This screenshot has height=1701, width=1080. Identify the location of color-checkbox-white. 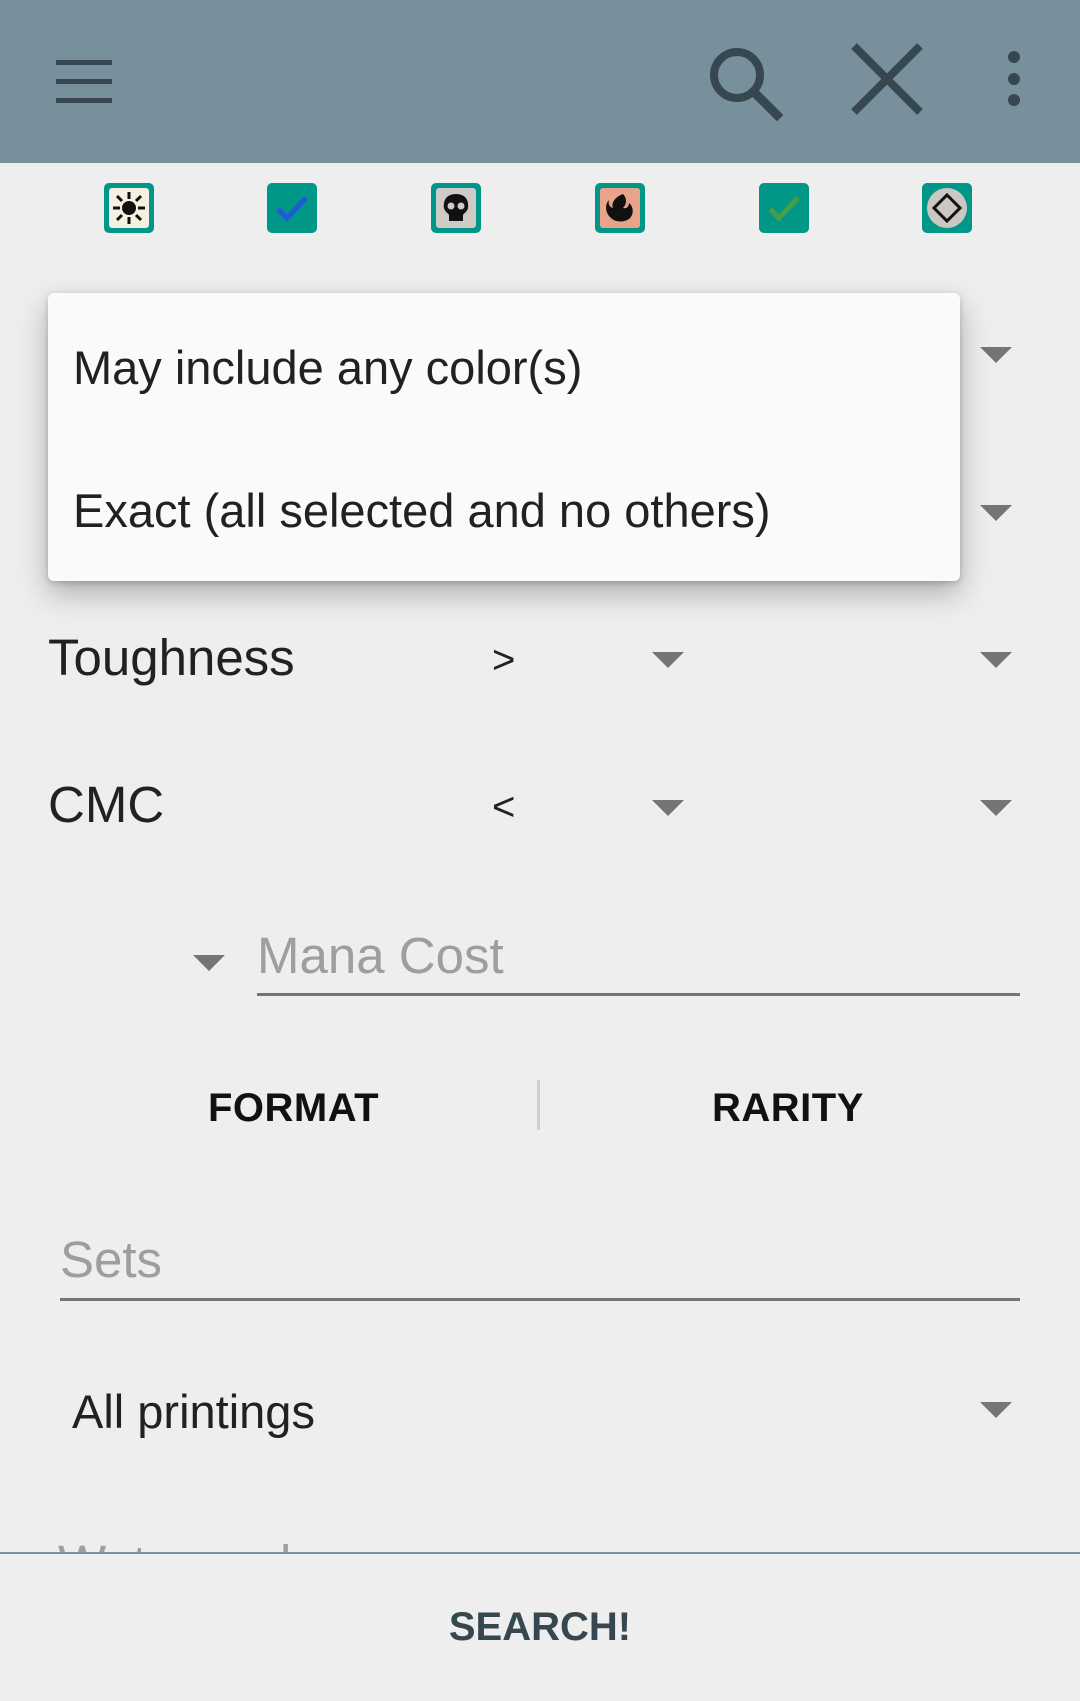
(129, 208).